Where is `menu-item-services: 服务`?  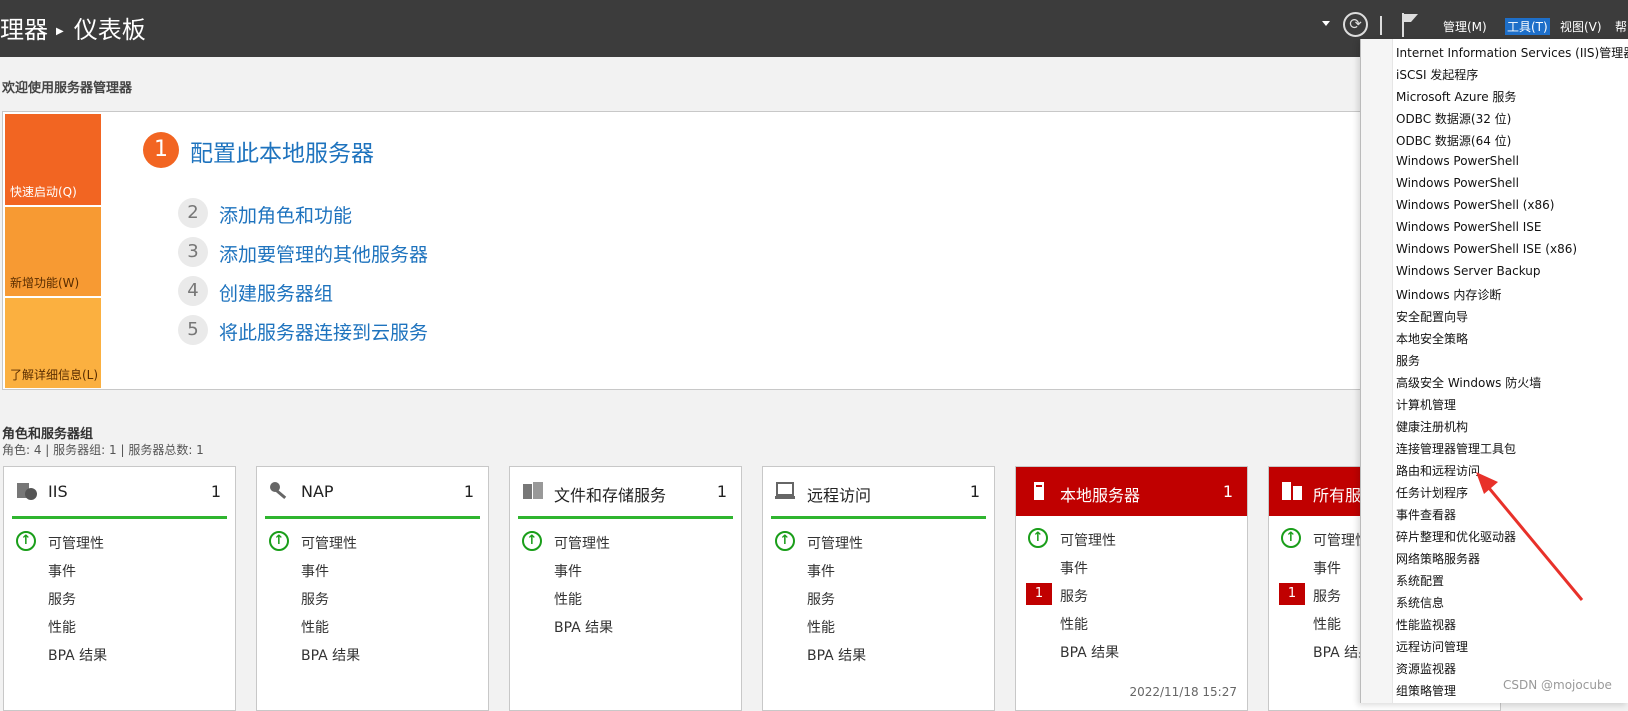
menu-item-services: 服务 is located at coordinates (1408, 360).